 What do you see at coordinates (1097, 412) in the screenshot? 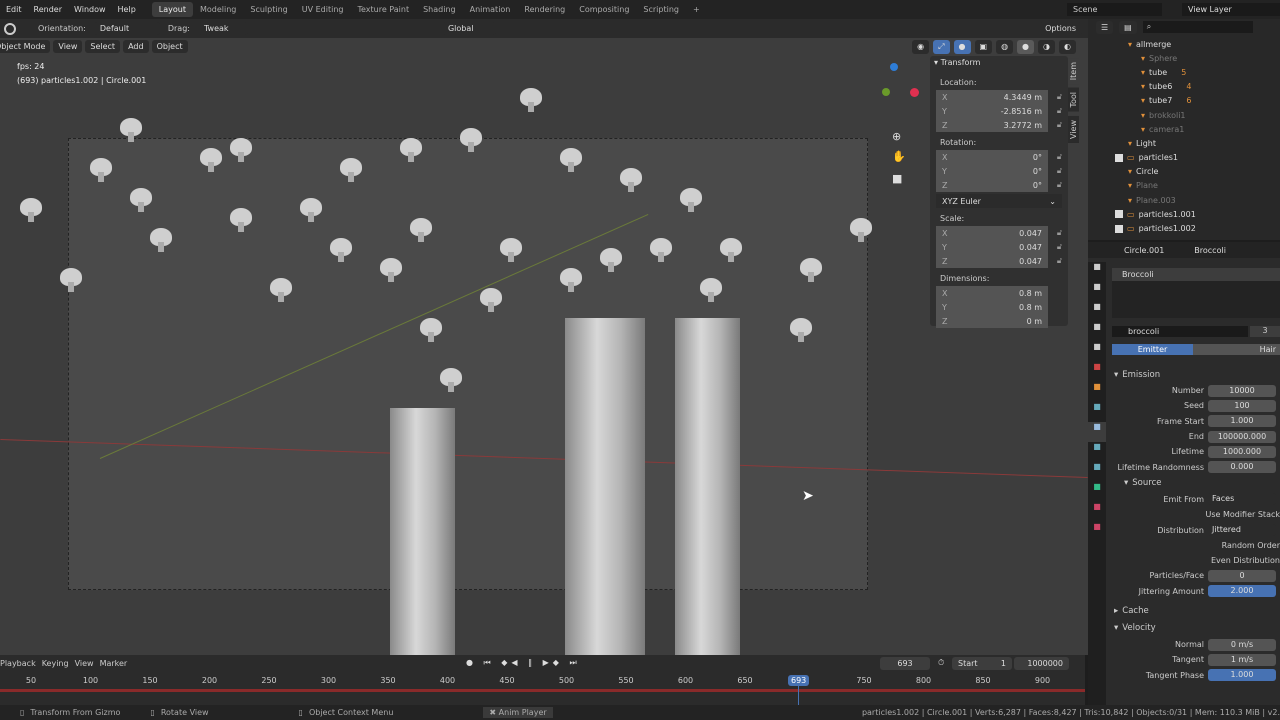
I see `modifier-tab-icon: ■` at bounding box center [1097, 412].